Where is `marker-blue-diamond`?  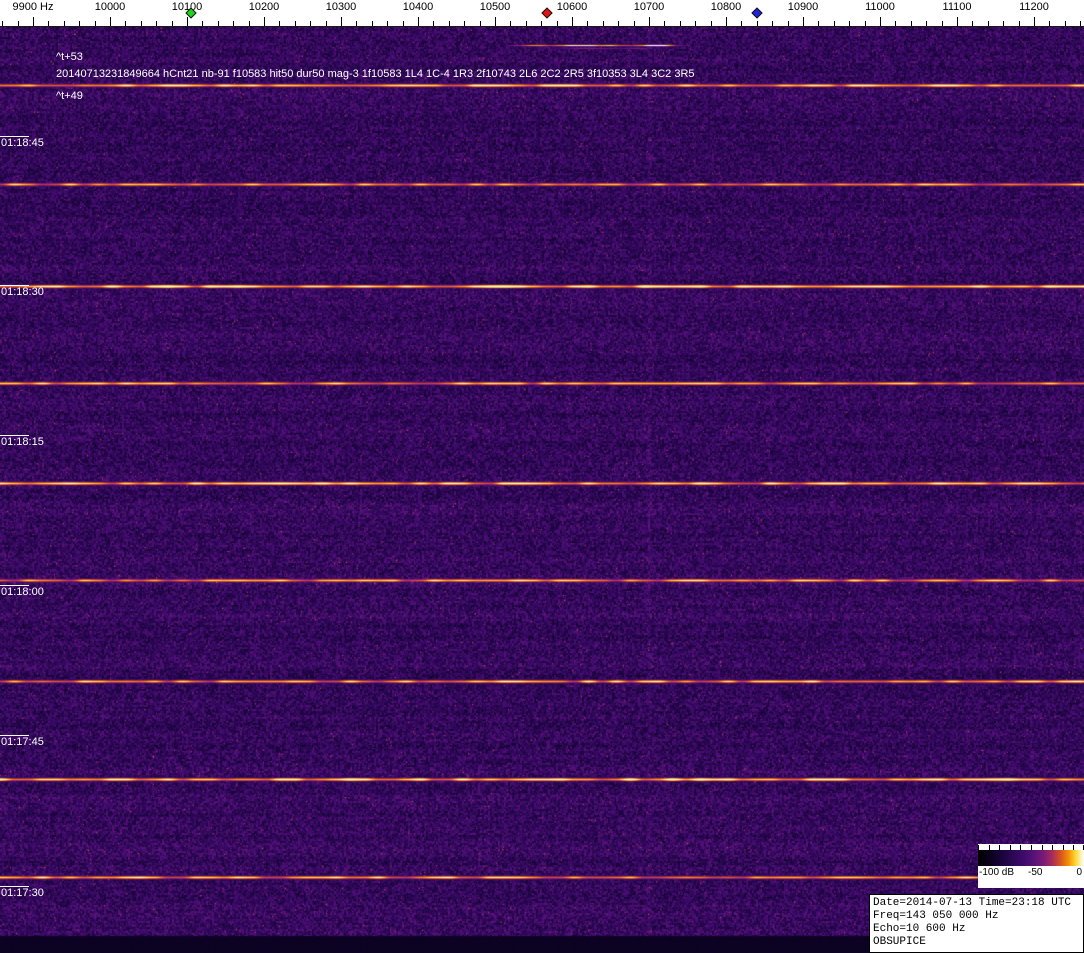
marker-blue-diamond is located at coordinates (757, 13).